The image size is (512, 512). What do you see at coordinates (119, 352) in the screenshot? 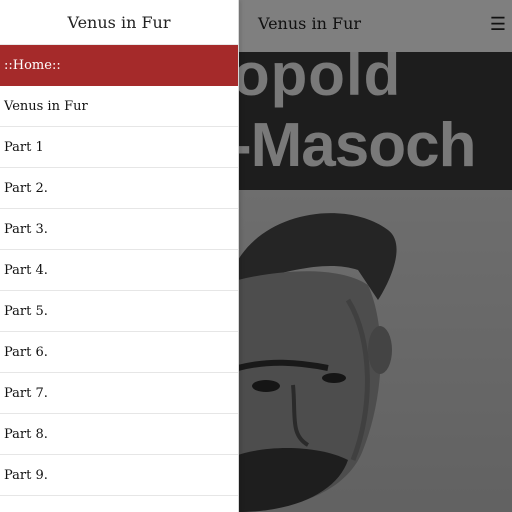
I see `drawer-item-part-6: Part 6.` at bounding box center [119, 352].